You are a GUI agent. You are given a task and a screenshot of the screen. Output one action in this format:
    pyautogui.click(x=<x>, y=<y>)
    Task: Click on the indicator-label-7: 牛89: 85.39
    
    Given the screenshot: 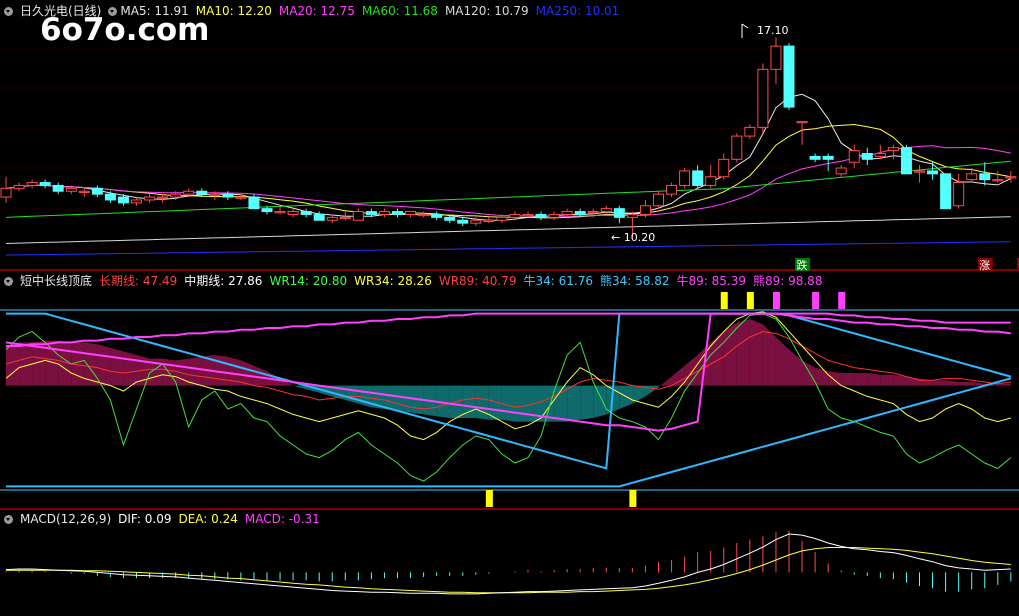 What is the action you would take?
    pyautogui.click(x=711, y=281)
    